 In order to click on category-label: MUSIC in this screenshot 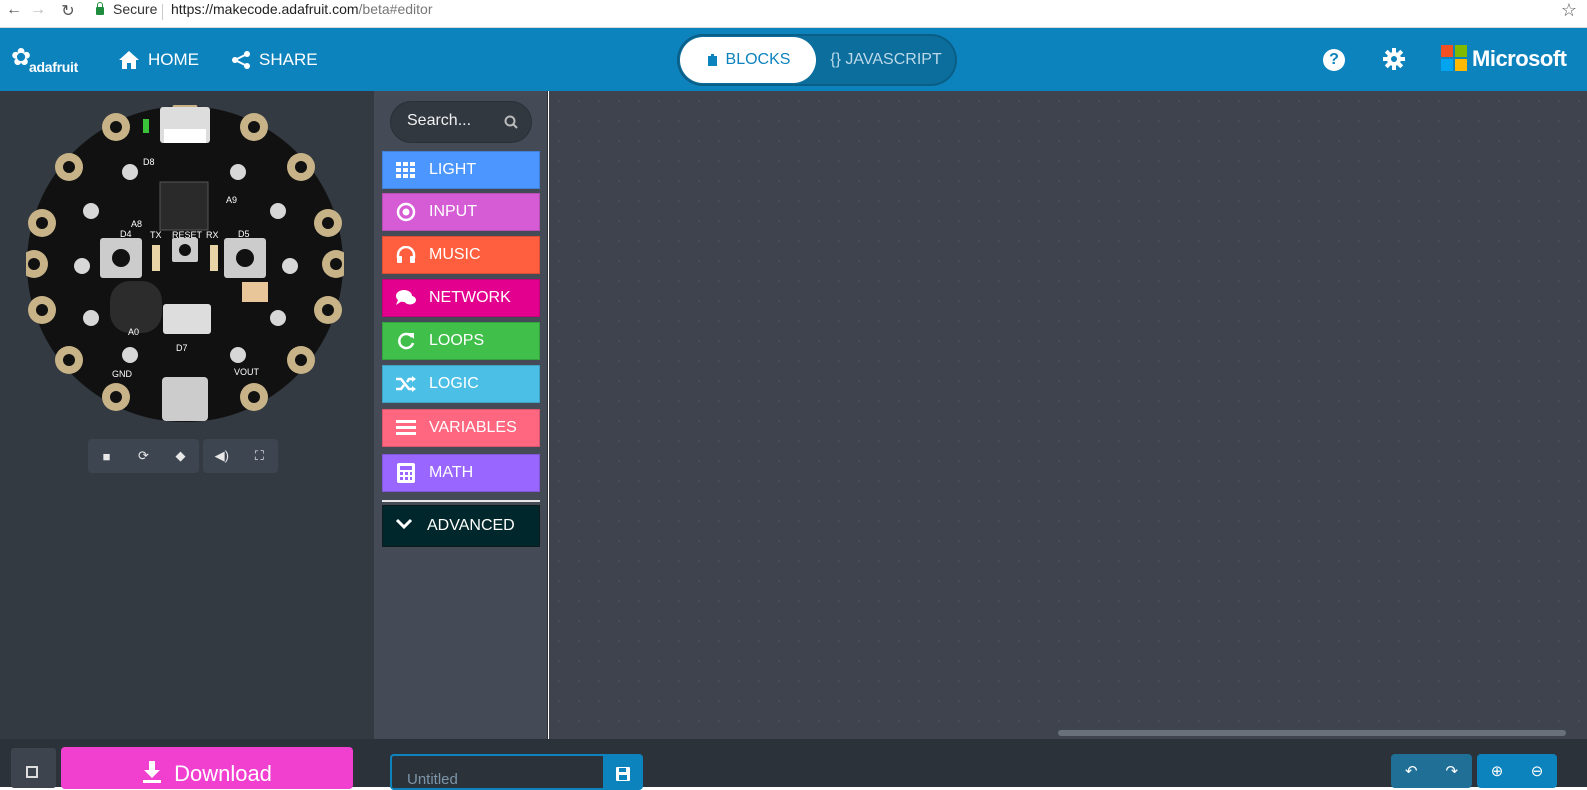, I will do `click(455, 254)`.